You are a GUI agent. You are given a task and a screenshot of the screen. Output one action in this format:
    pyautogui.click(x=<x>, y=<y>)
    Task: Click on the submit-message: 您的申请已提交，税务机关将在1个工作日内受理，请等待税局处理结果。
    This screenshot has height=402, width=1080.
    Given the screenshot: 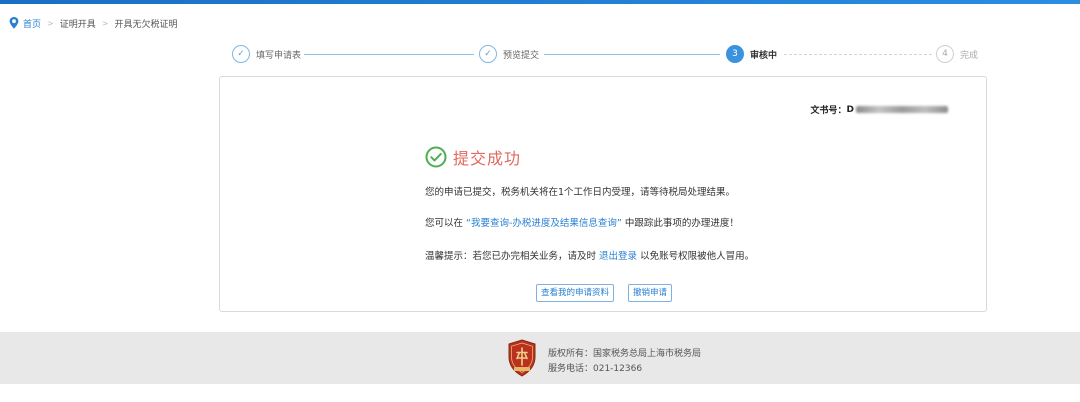 What is the action you would take?
    pyautogui.click(x=580, y=192)
    